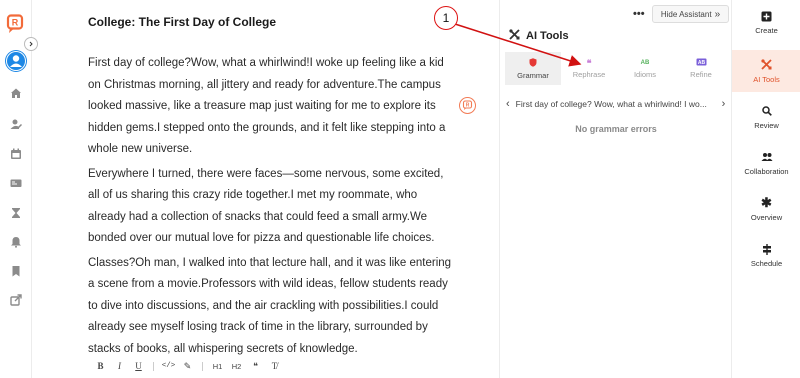 This screenshot has height=378, width=800. What do you see at coordinates (766, 79) in the screenshot?
I see `nav-label: AI Tools` at bounding box center [766, 79].